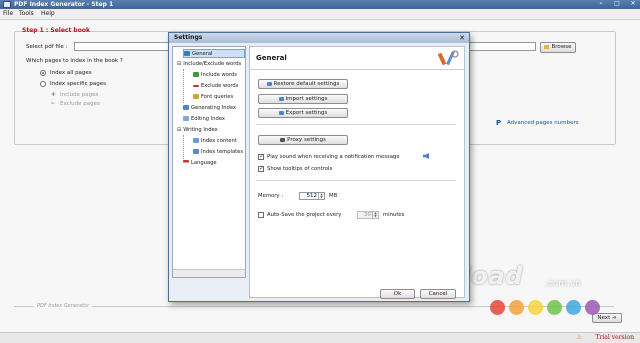 The width and height of the screenshot is (640, 343). What do you see at coordinates (196, 151) in the screenshot?
I see `template-icon` at bounding box center [196, 151].